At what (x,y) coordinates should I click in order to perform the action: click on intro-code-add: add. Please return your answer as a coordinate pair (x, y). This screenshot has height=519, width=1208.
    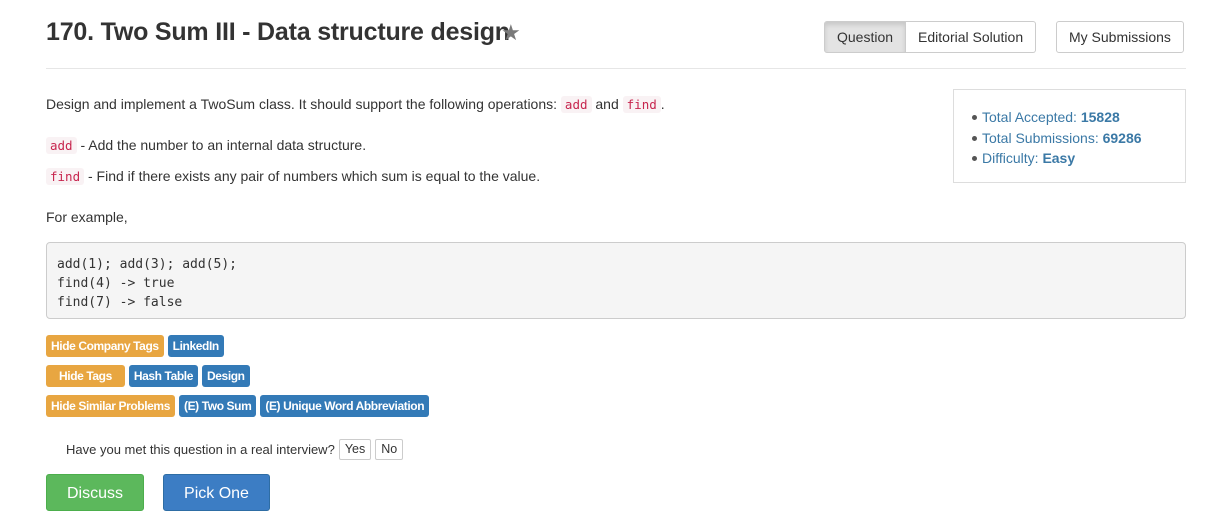
    Looking at the image, I should click on (576, 104).